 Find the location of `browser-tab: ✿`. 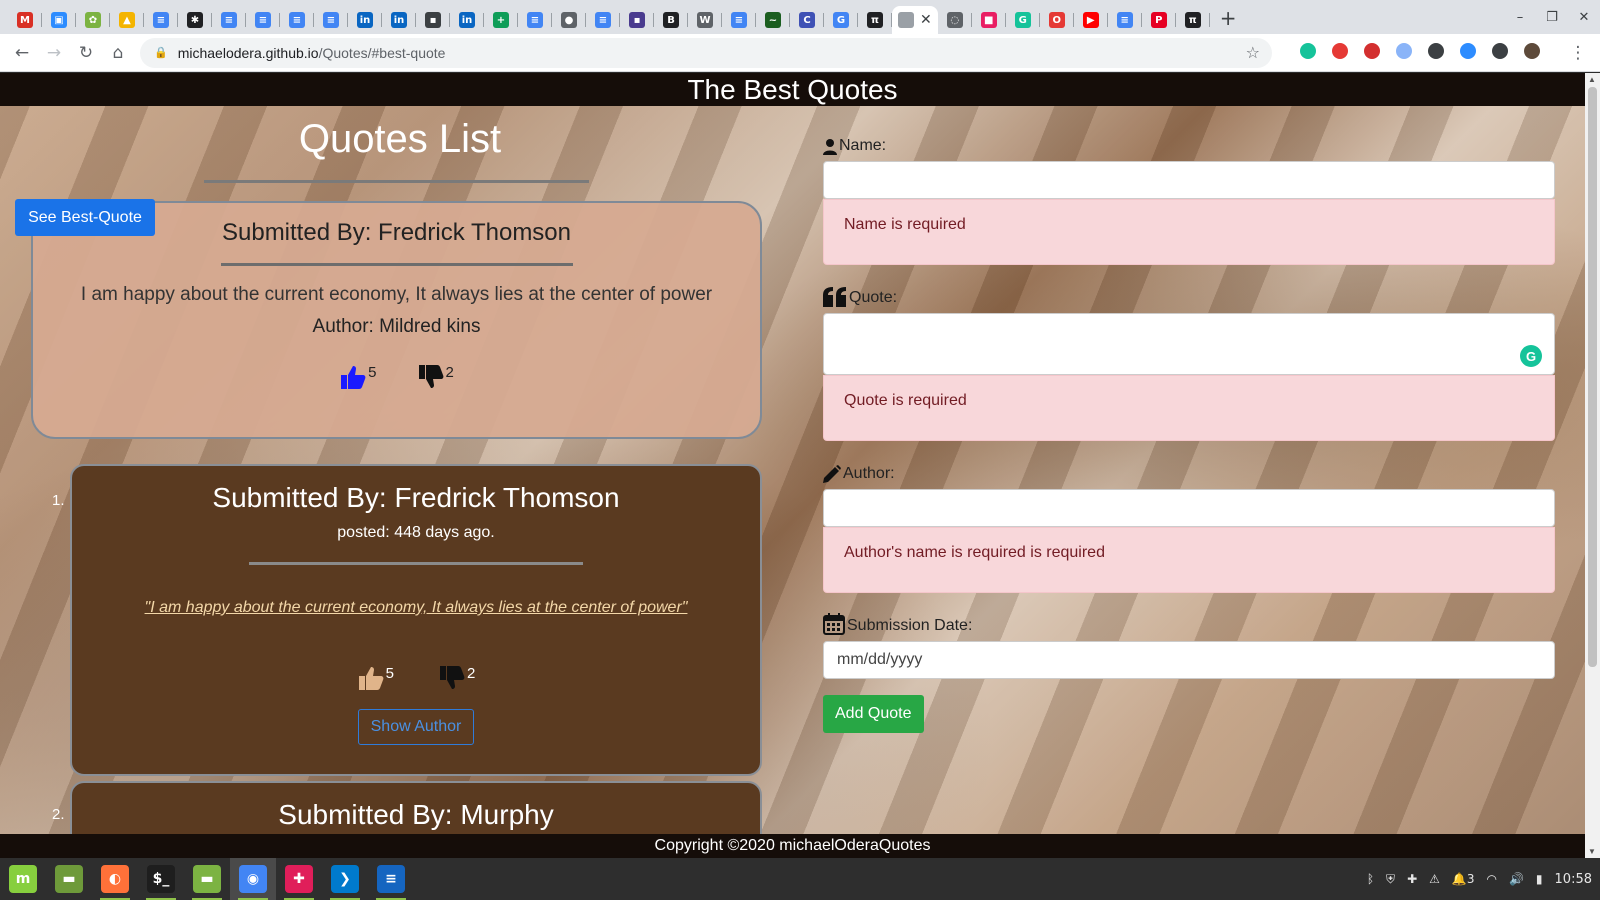

browser-tab: ✿ is located at coordinates (93, 20).